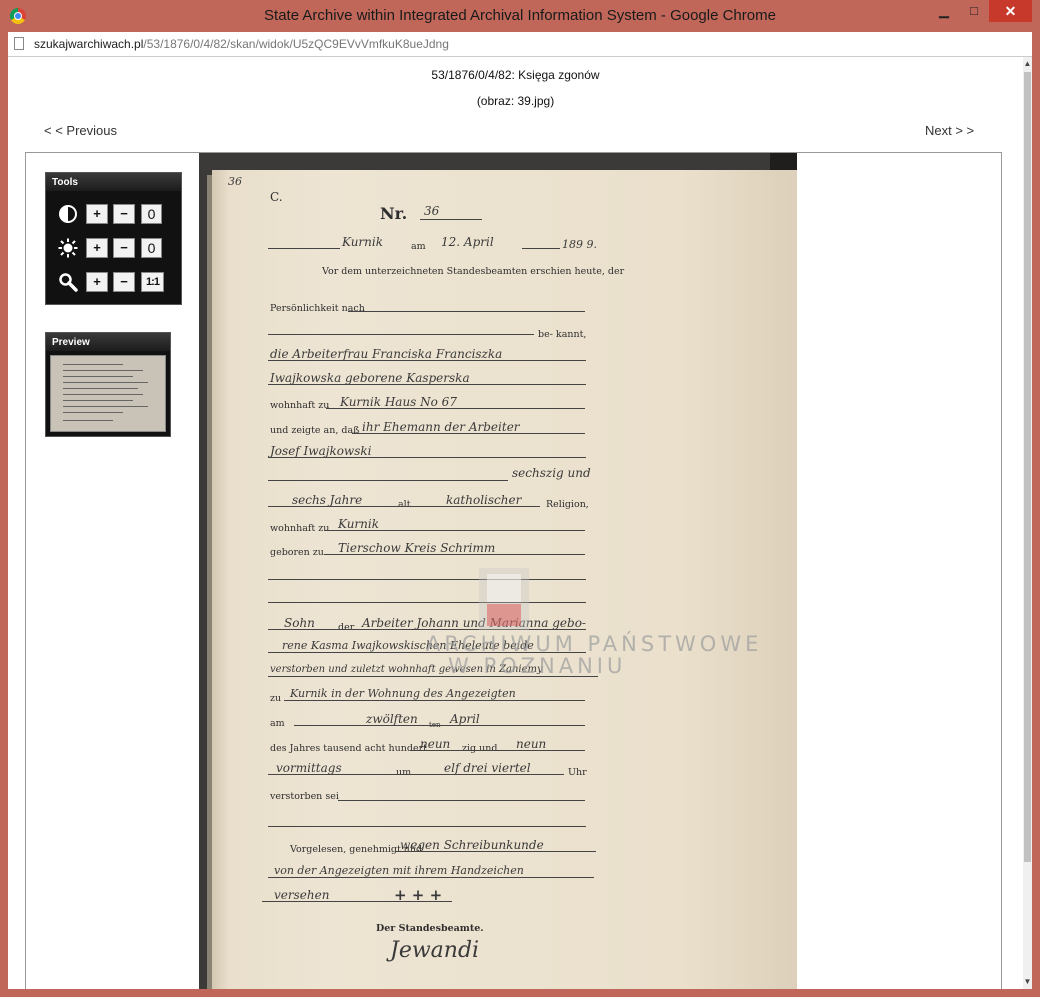 Image resolution: width=1040 pixels, height=997 pixels. I want to click on brightness-plus-button: +, so click(97, 248).